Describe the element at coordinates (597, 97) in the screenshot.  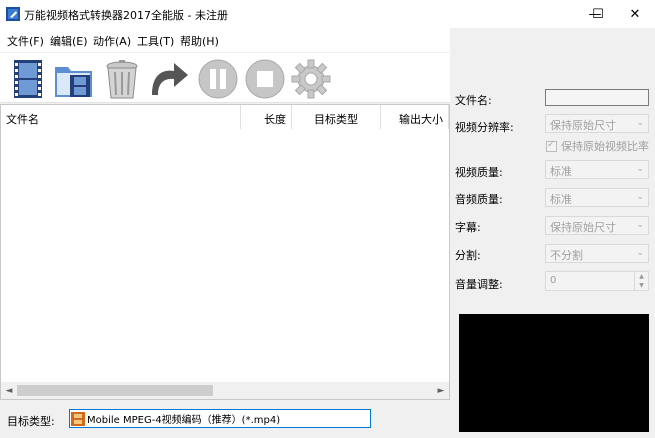
I see `filename-field` at that location.